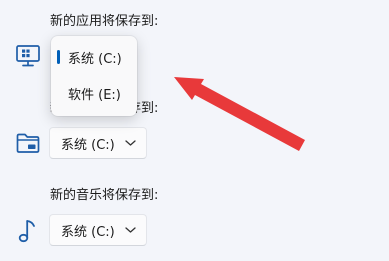 The height and width of the screenshot is (261, 389). Describe the element at coordinates (88, 232) in the screenshot. I see `music-drive-value: 系统 (C:)` at that location.